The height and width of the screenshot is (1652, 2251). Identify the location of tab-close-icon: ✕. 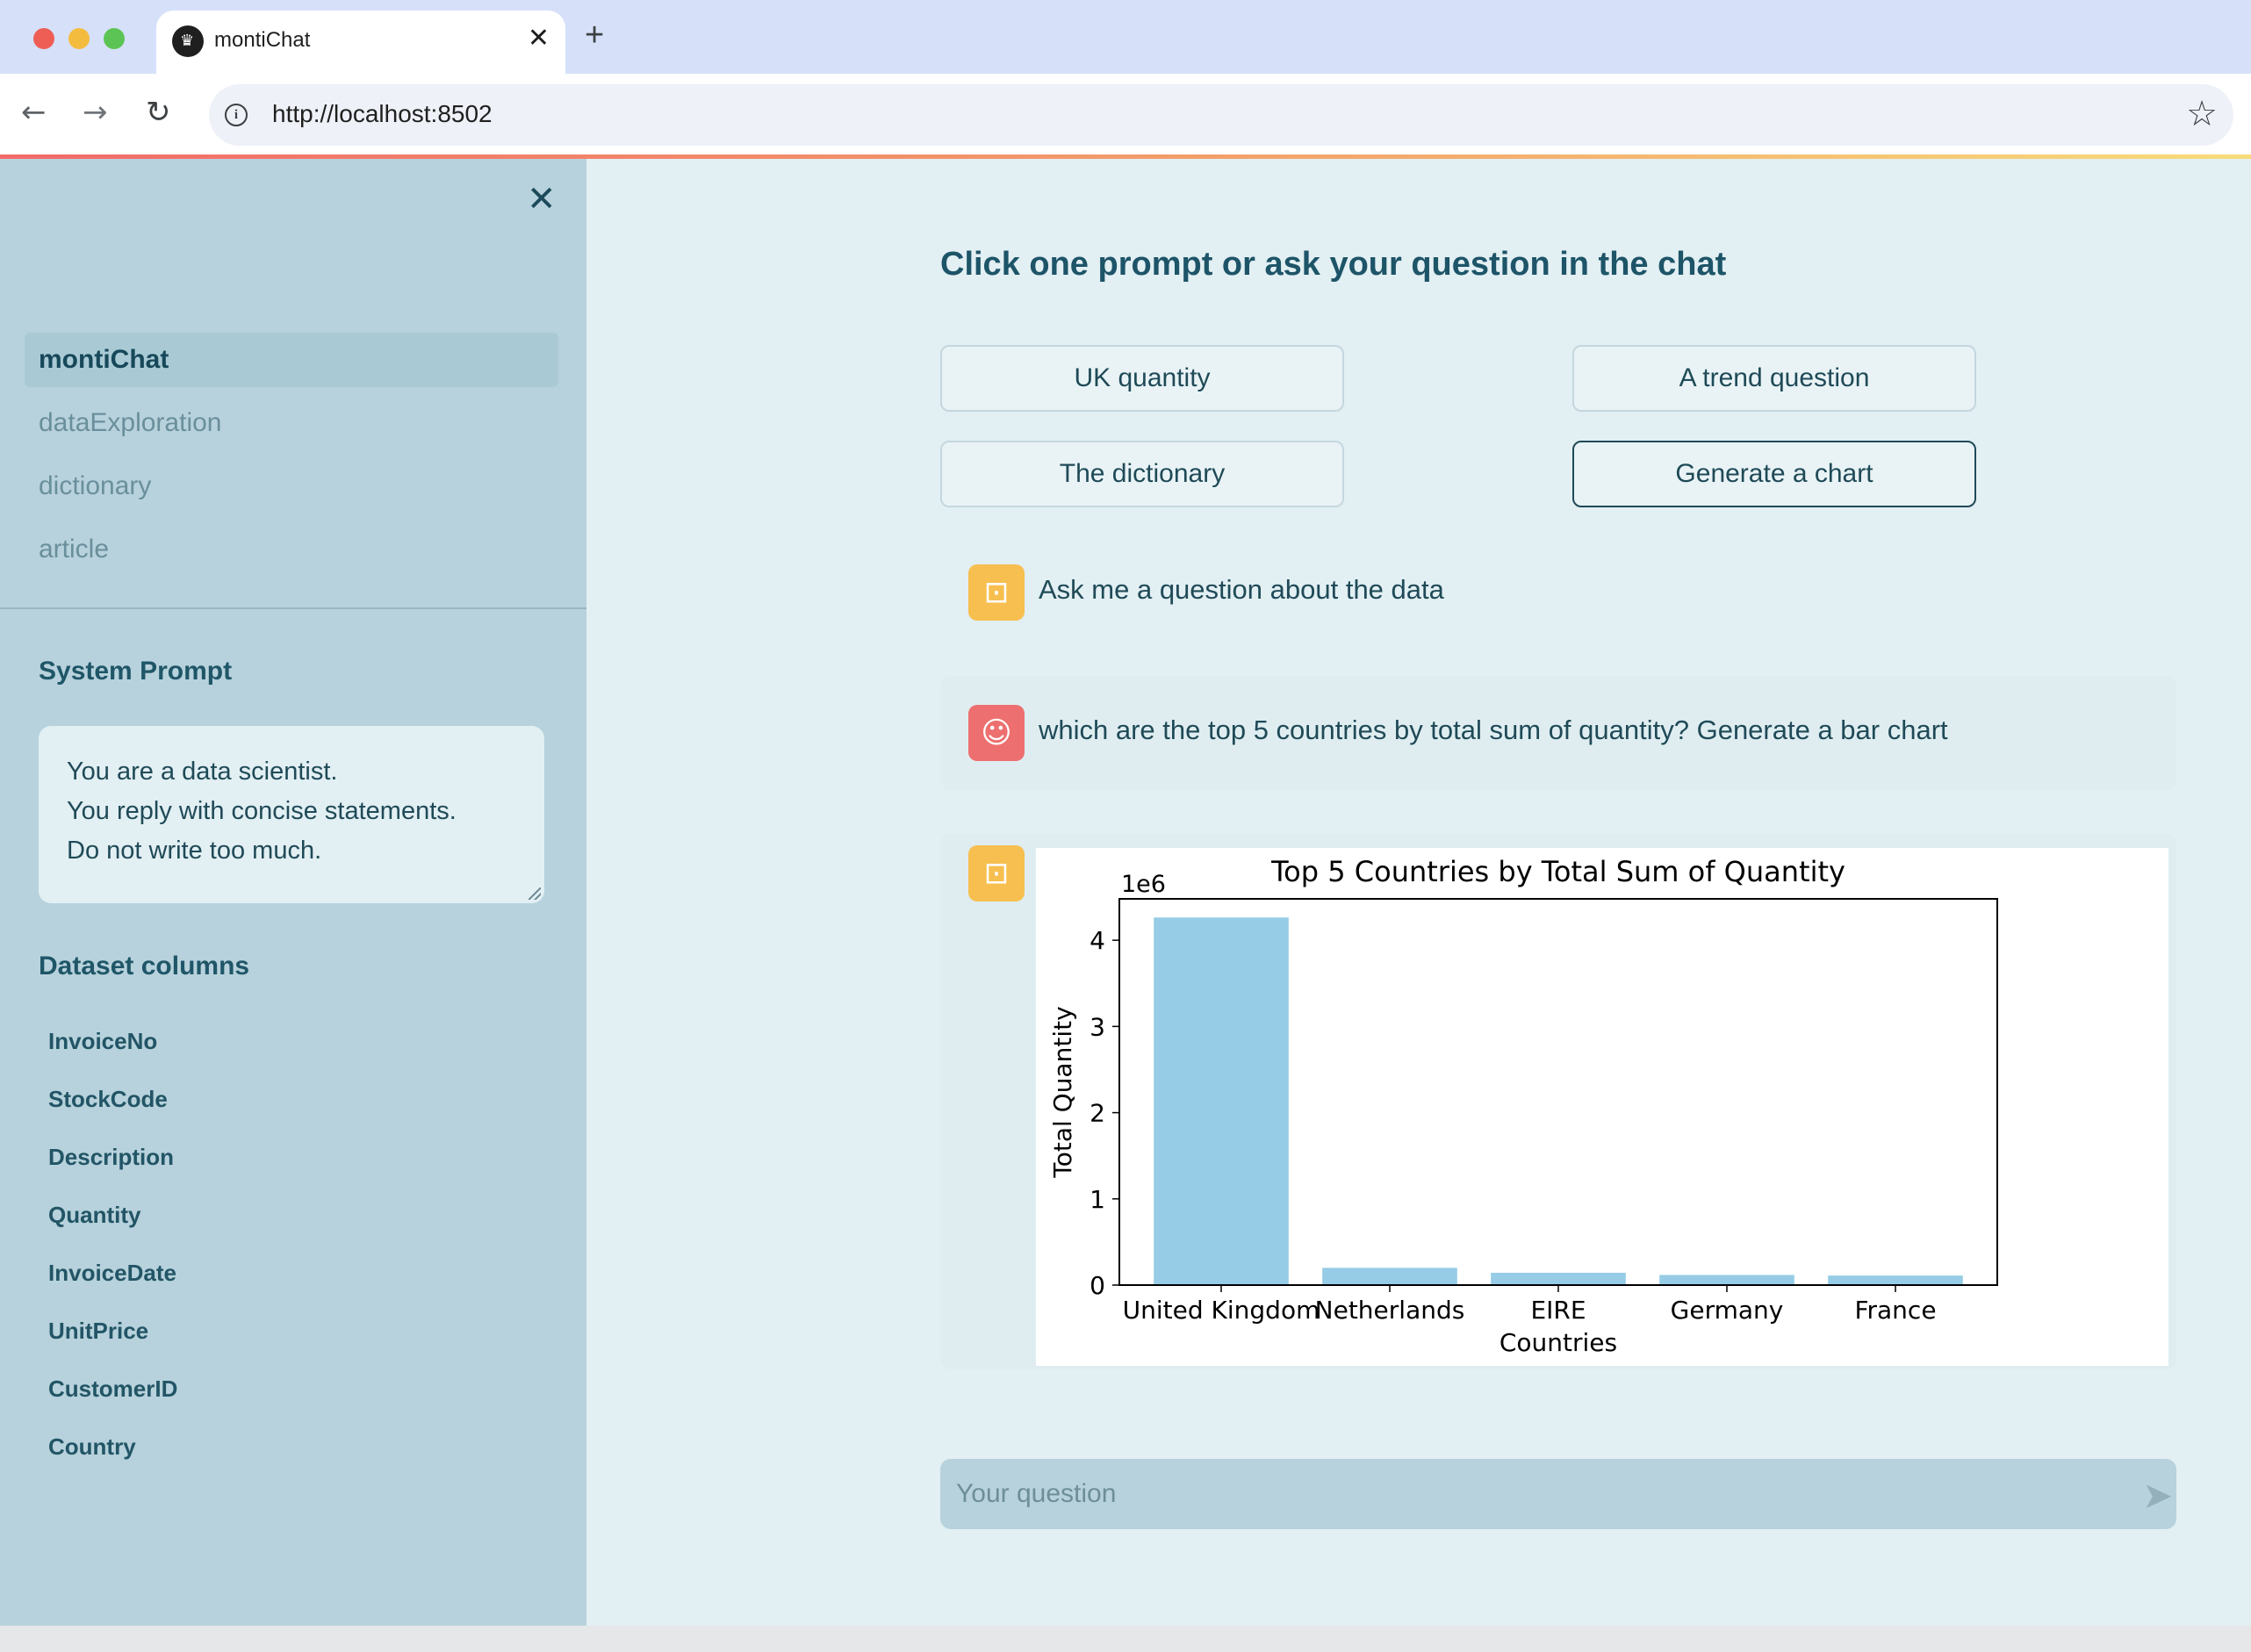
(539, 38).